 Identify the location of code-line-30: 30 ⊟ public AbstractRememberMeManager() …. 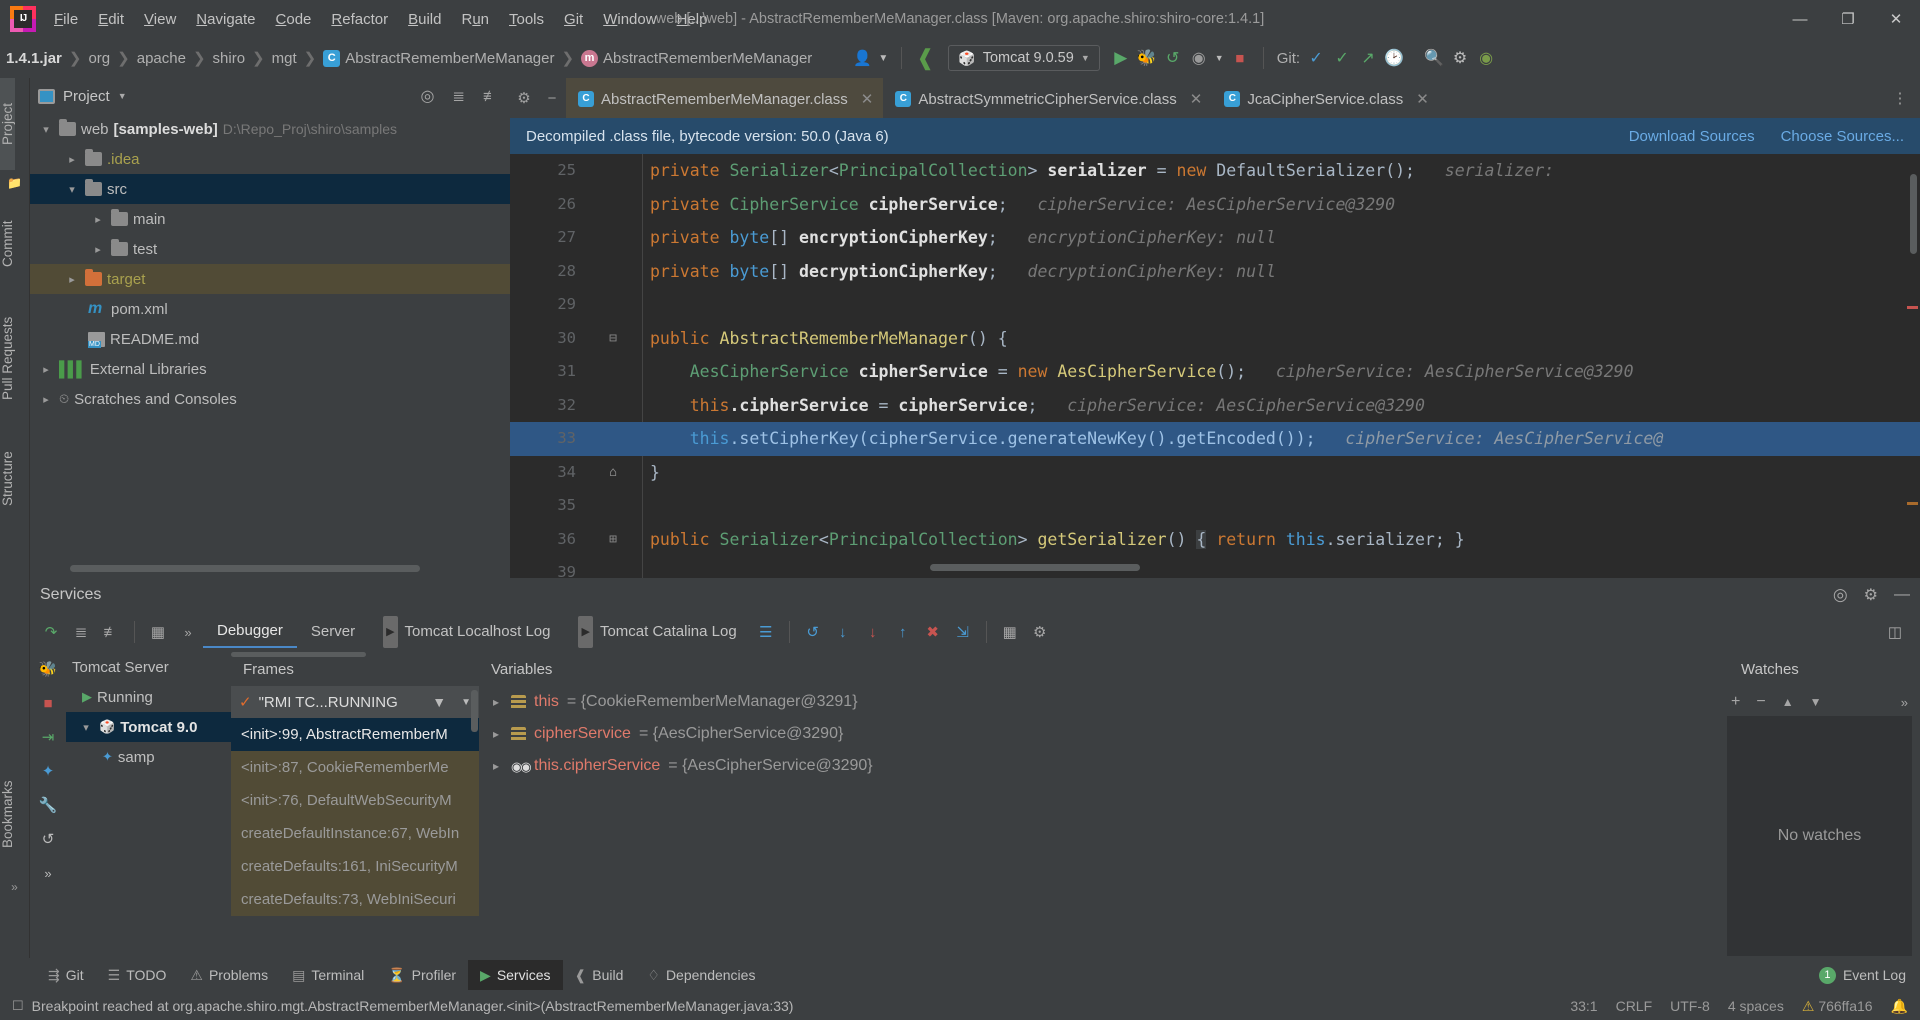
(1215, 339).